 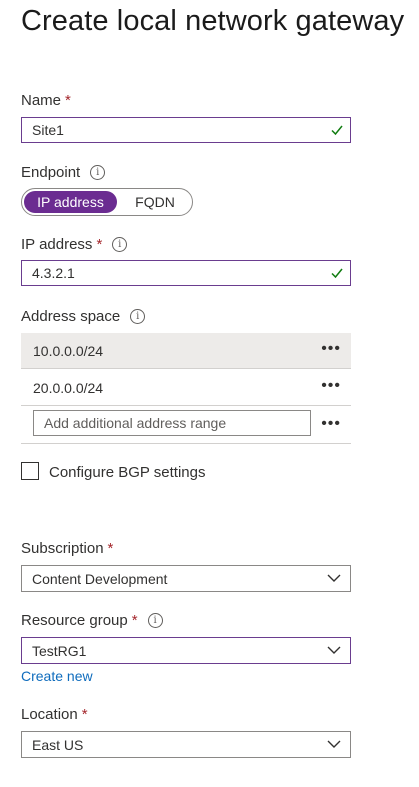 I want to click on name-label: Name *, so click(x=46, y=100).